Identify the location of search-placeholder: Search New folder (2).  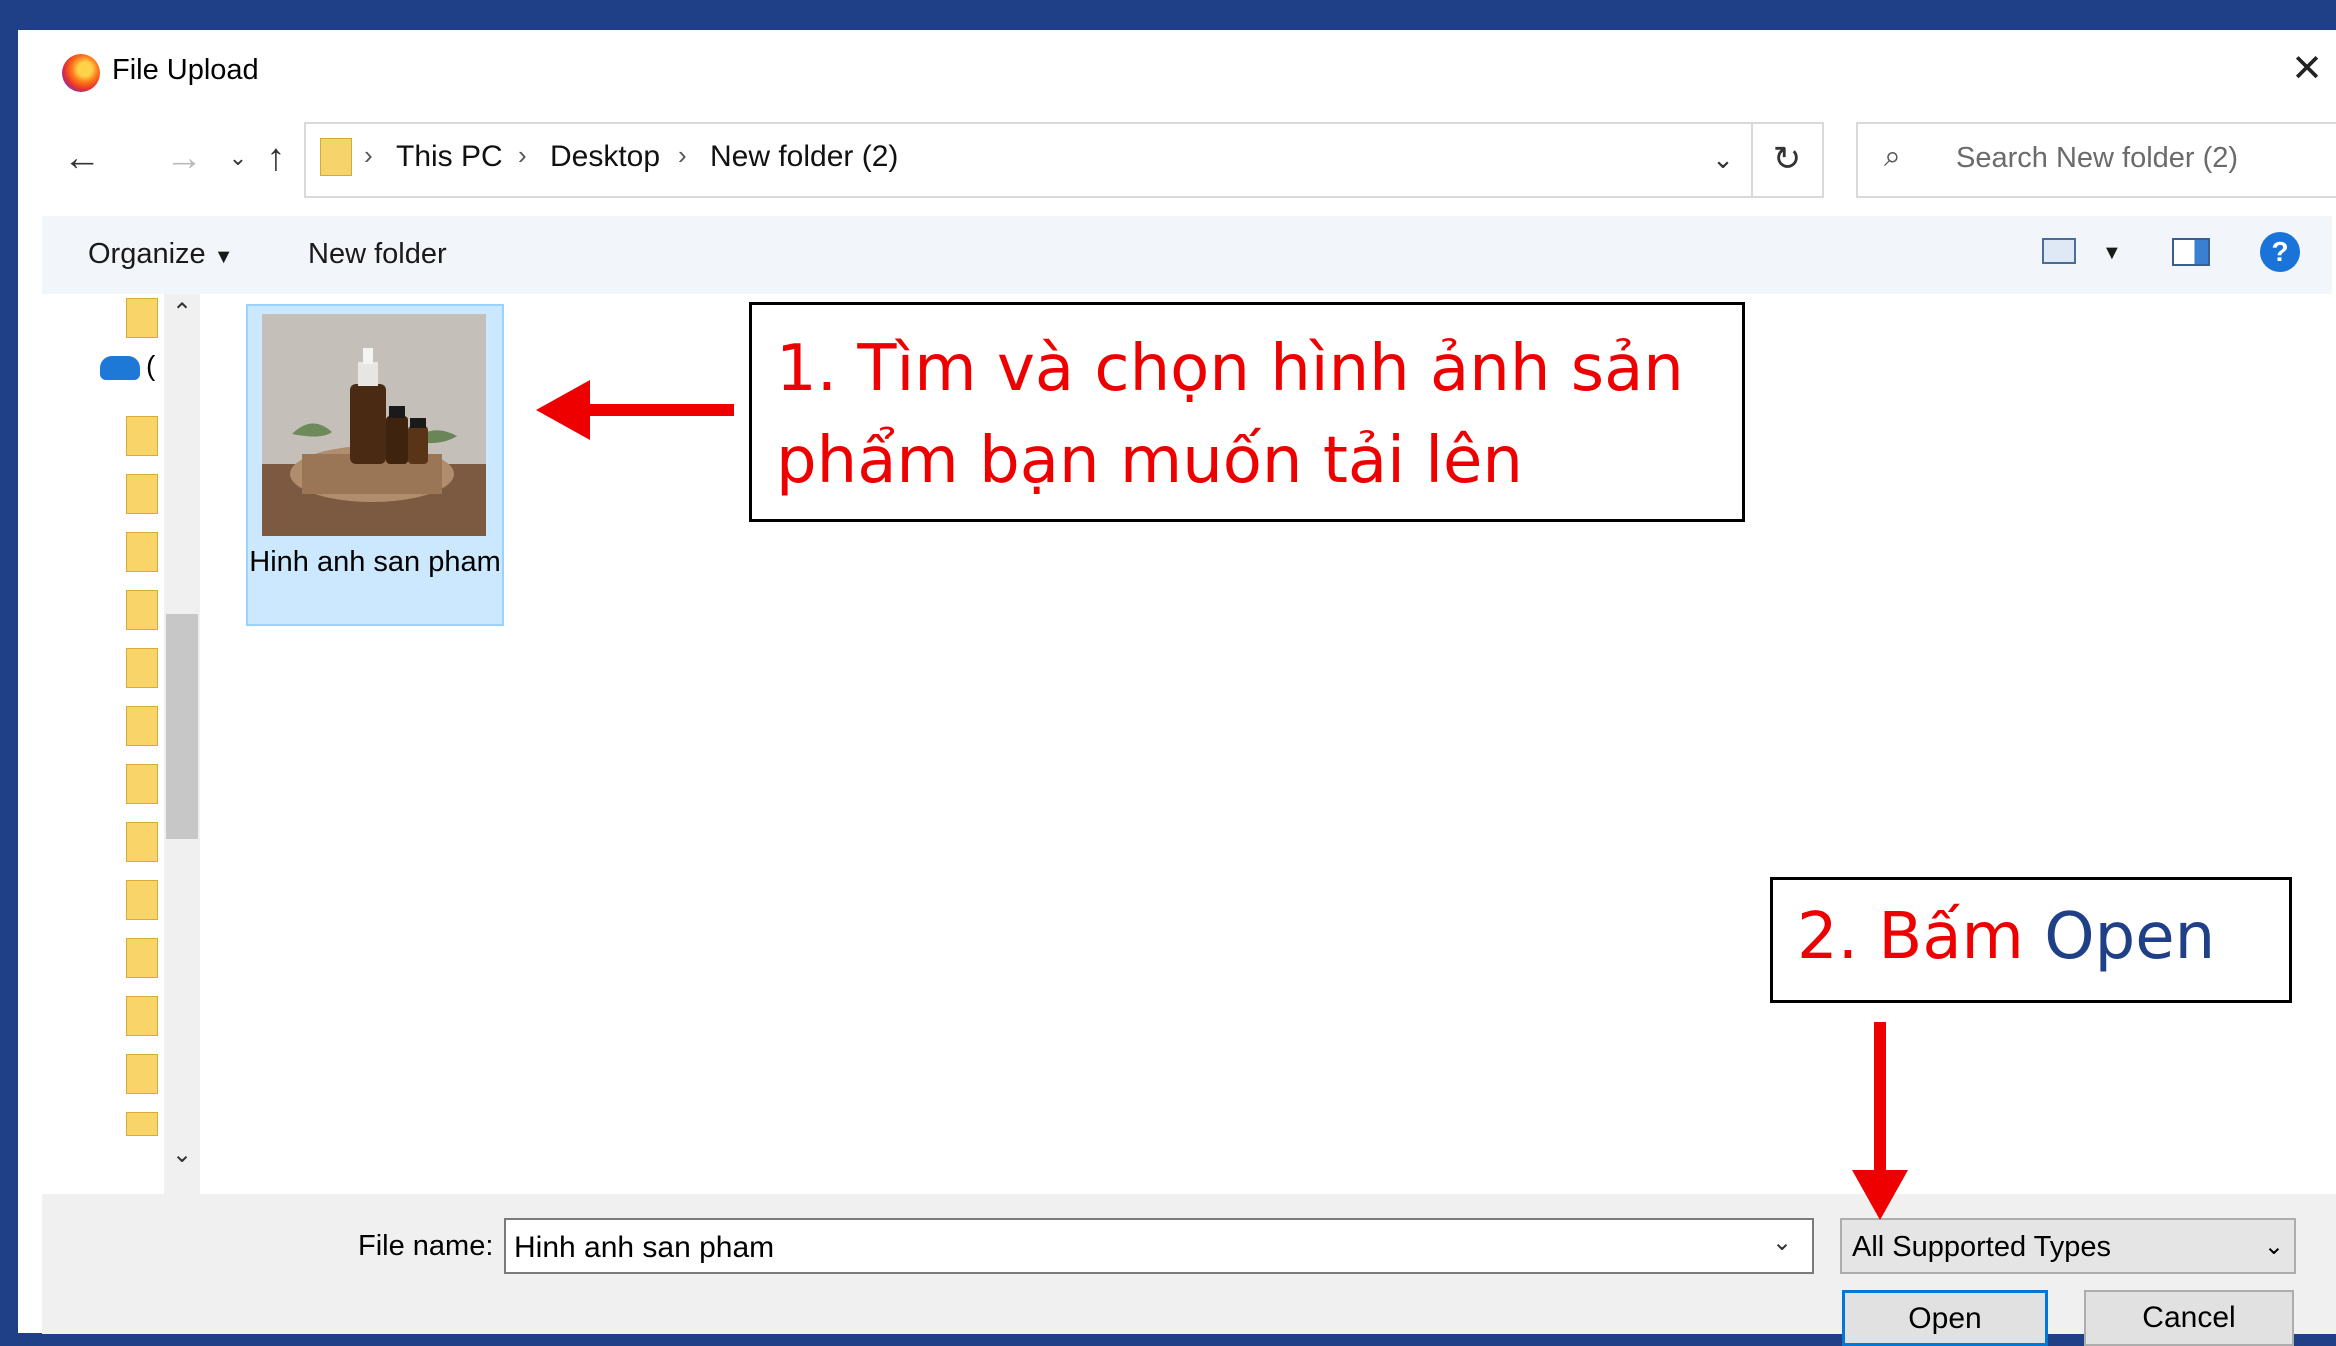
(2097, 158).